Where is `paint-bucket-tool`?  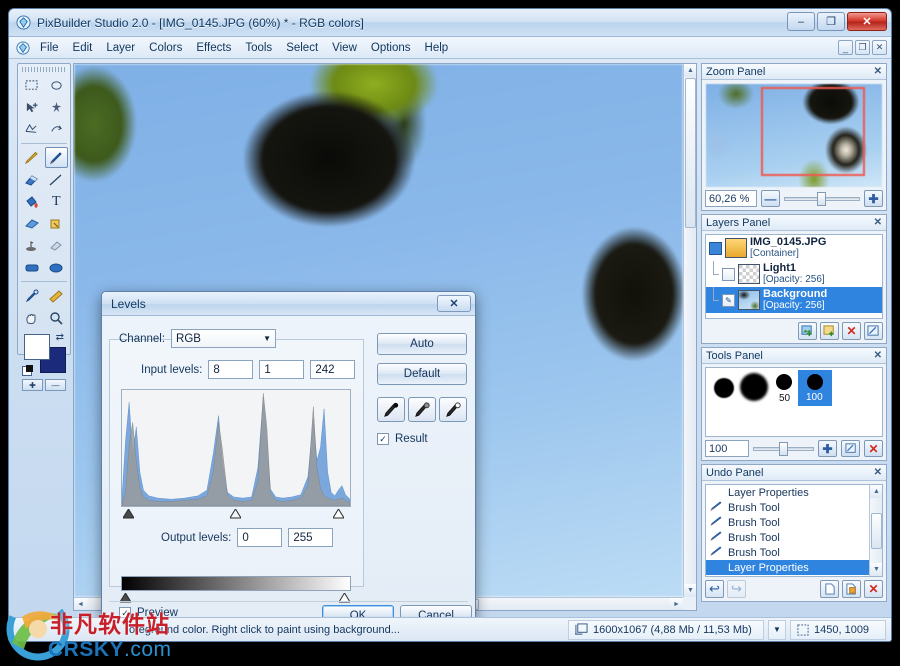
paint-bucket-tool is located at coordinates (32, 201).